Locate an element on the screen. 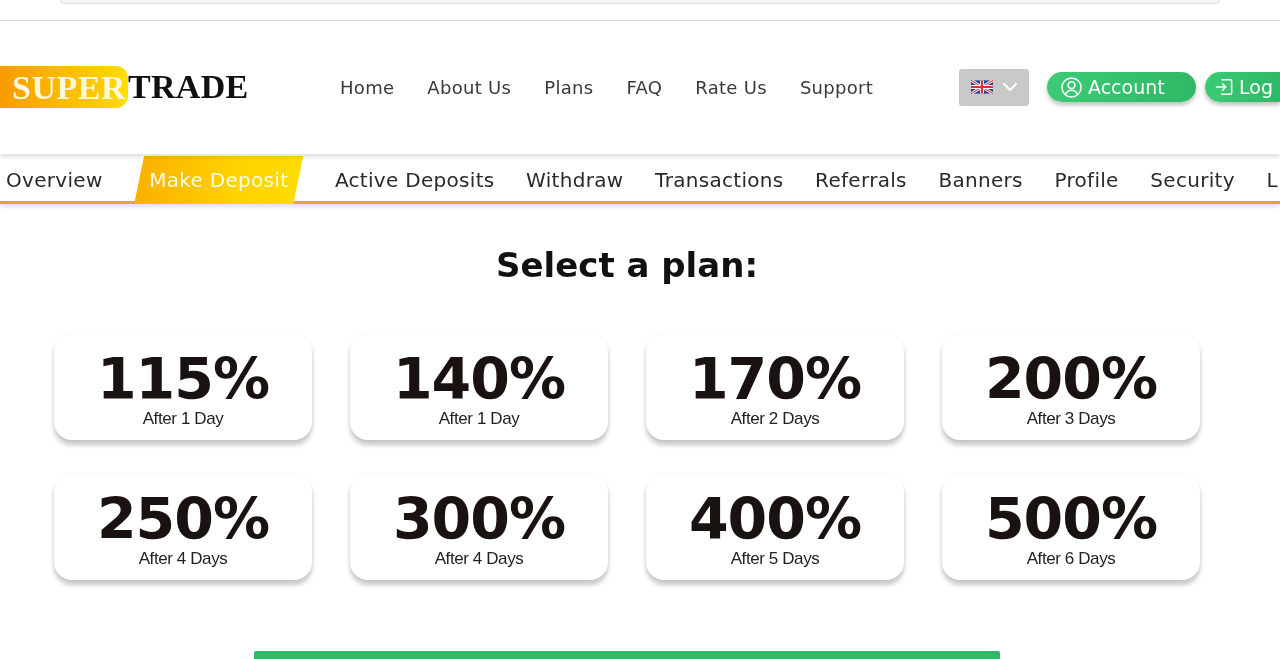  tab: Banners is located at coordinates (980, 179).